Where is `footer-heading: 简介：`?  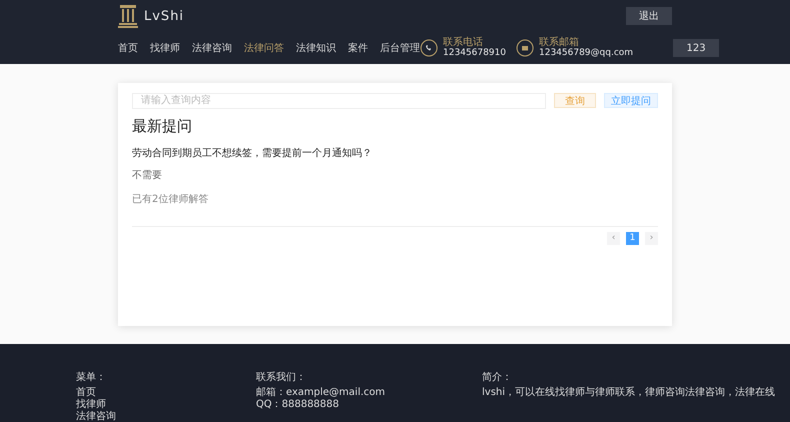 footer-heading: 简介： is located at coordinates (497, 378).